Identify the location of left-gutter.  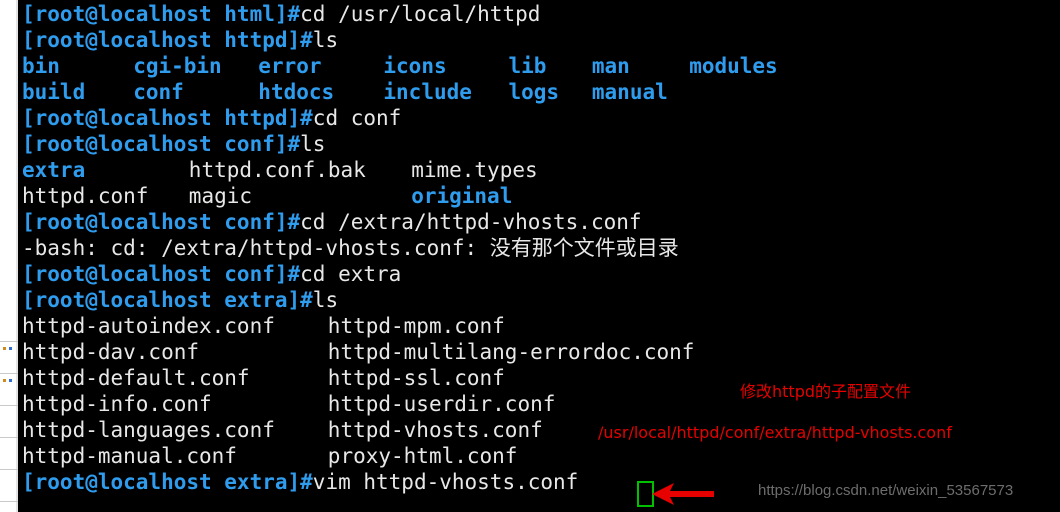
(9, 256).